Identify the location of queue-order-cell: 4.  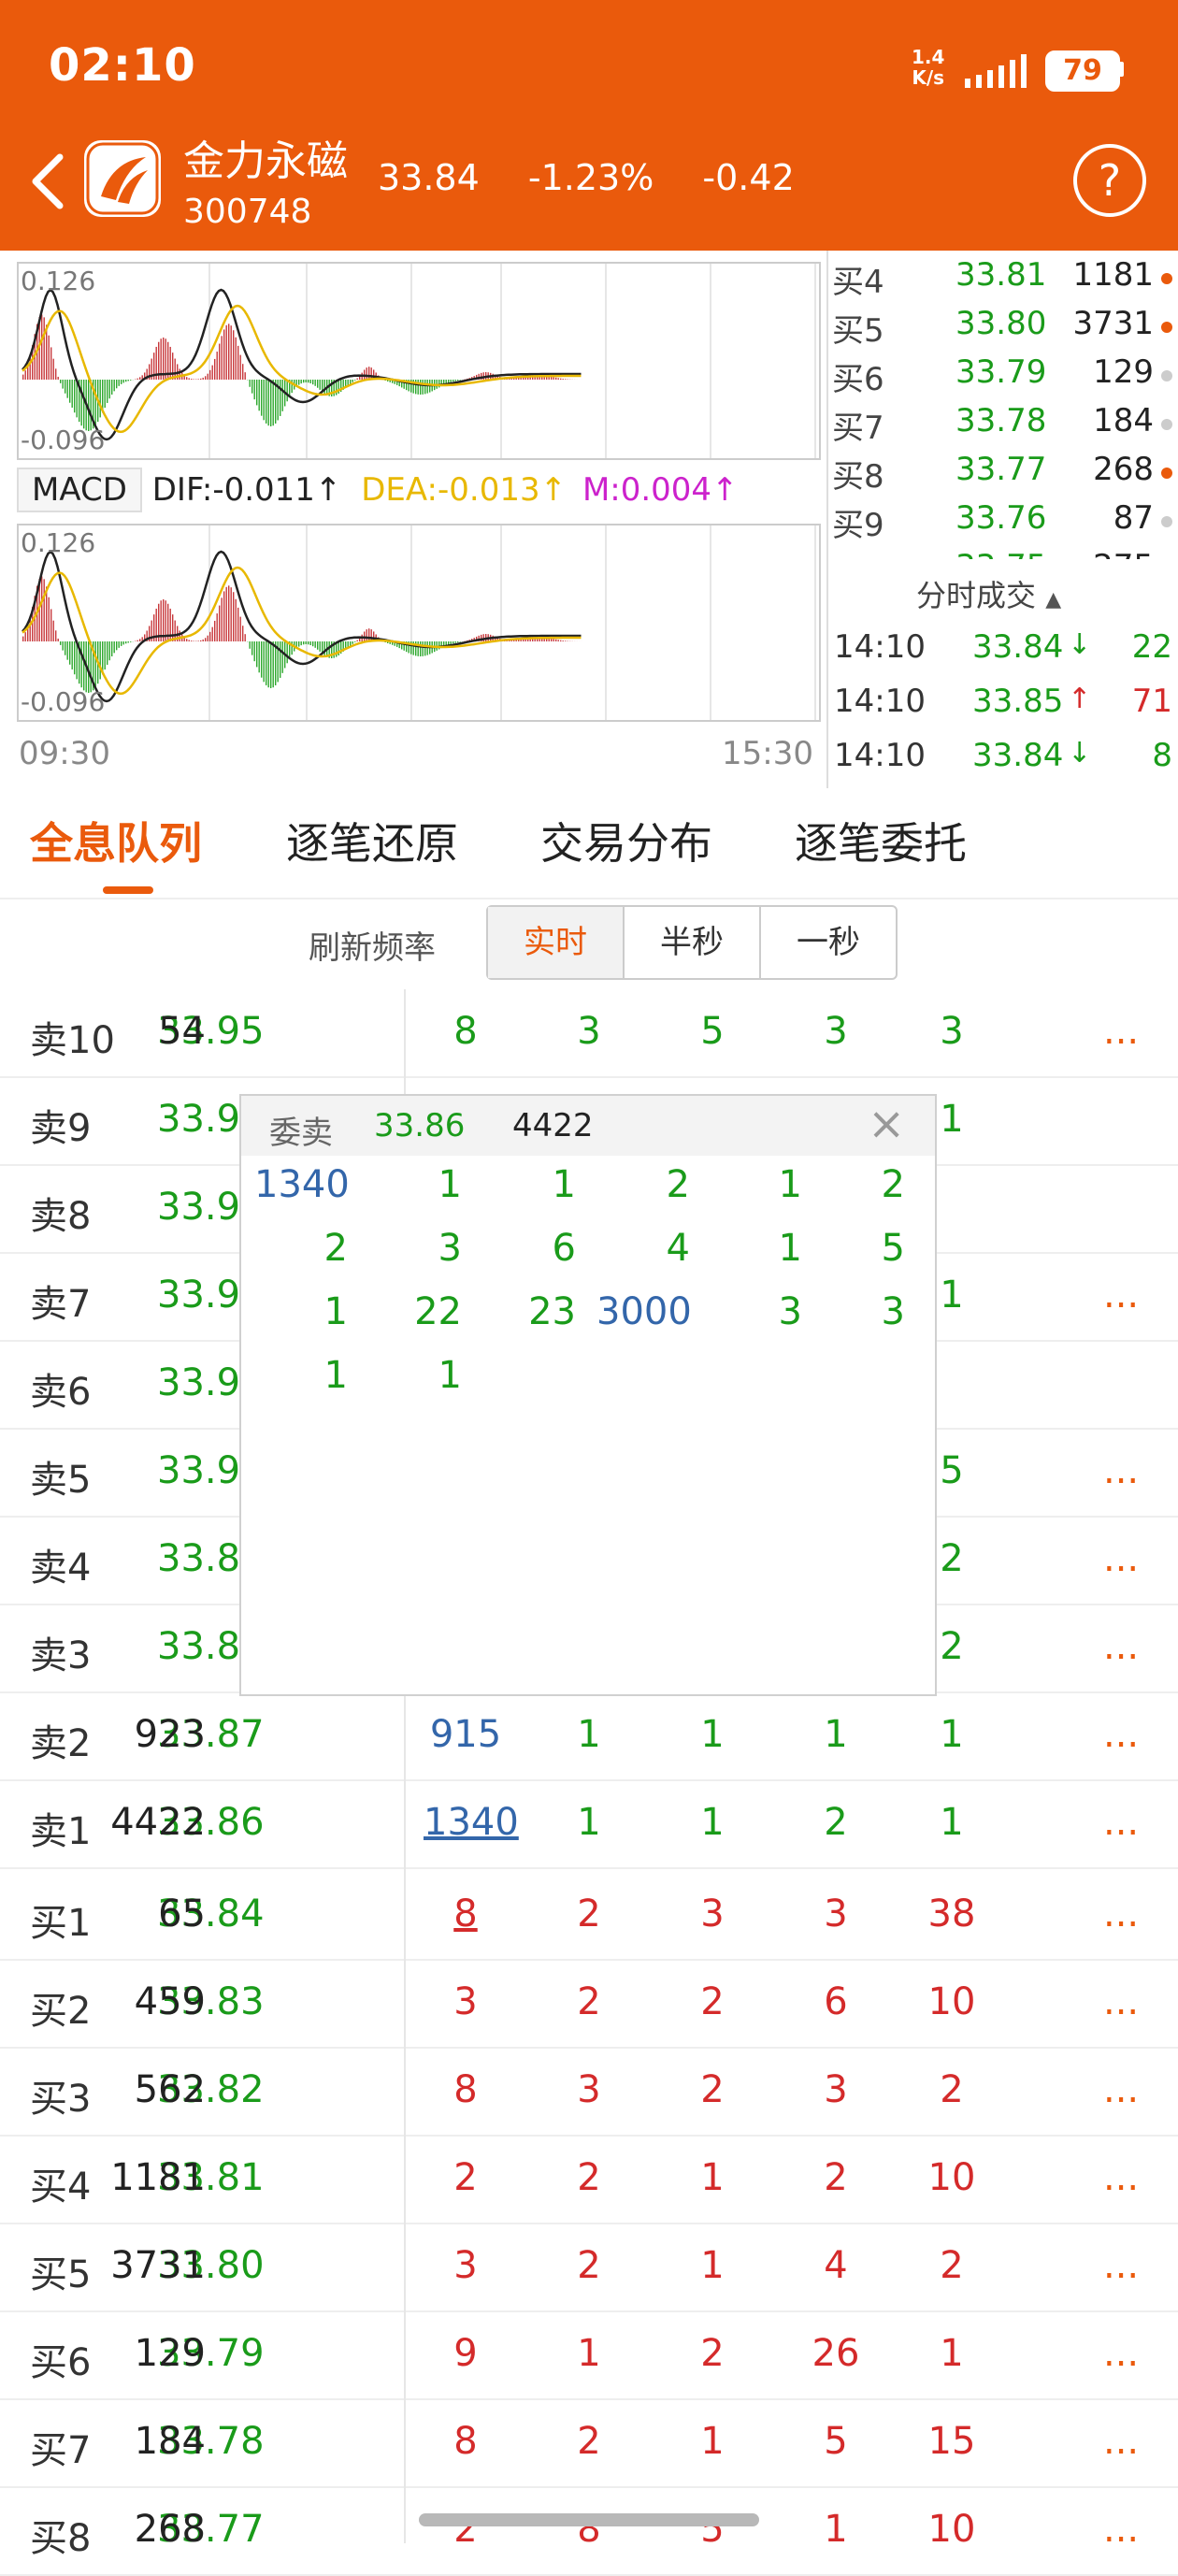
(836, 2265).